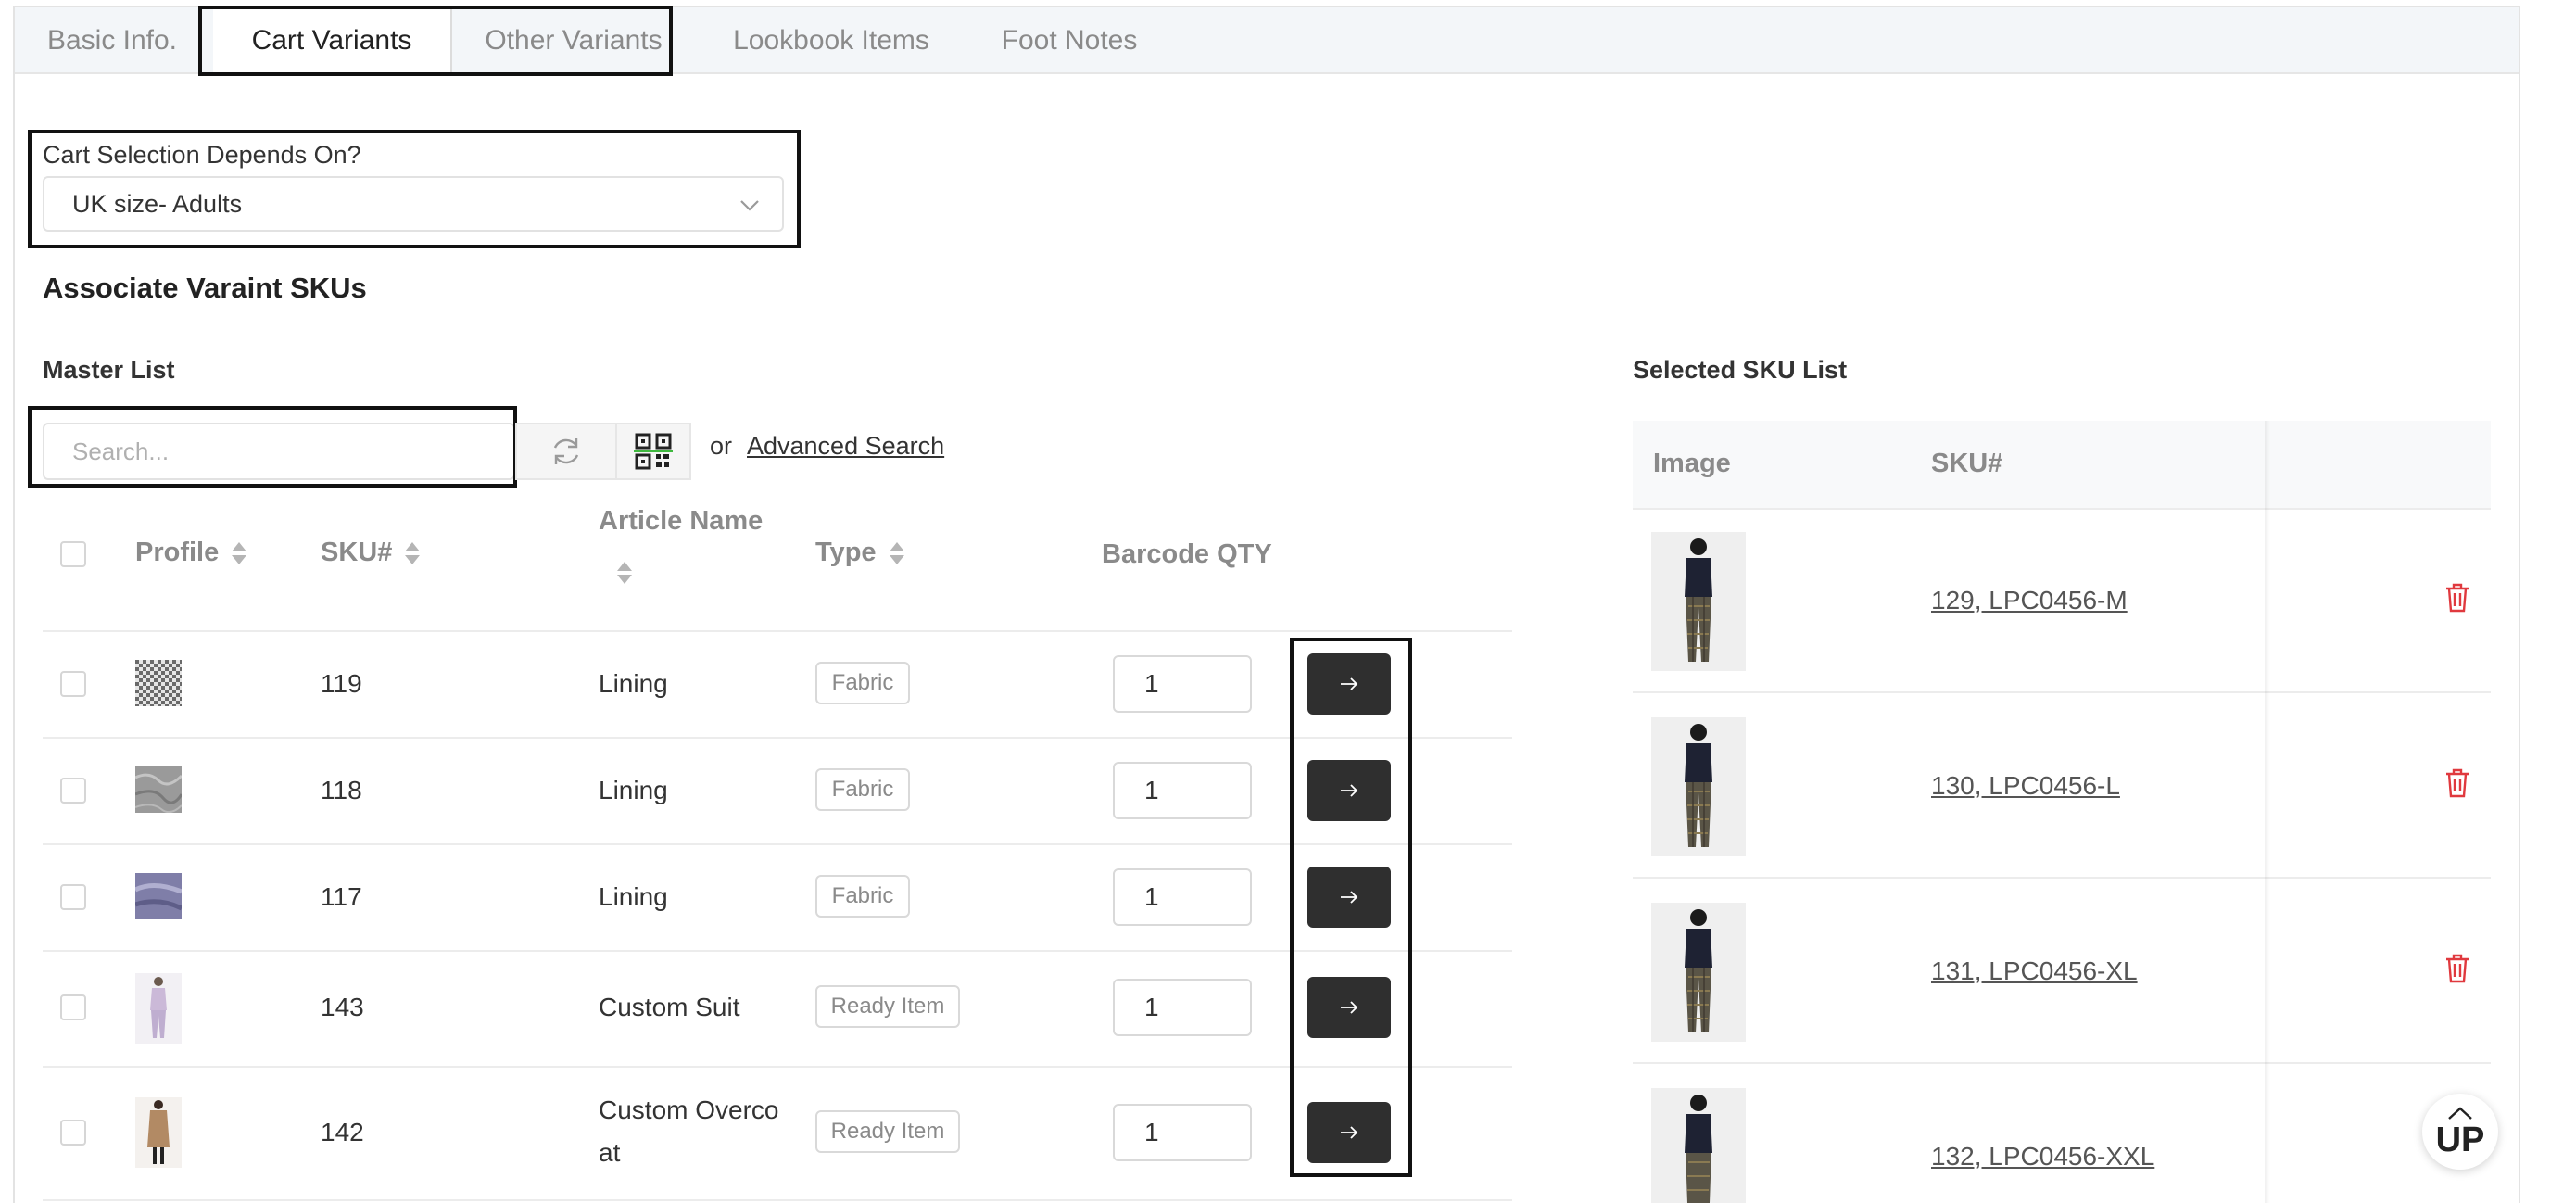 The image size is (2576, 1203). Describe the element at coordinates (205, 288) in the screenshot. I see `section-title: Associate Varaint SKUs` at that location.